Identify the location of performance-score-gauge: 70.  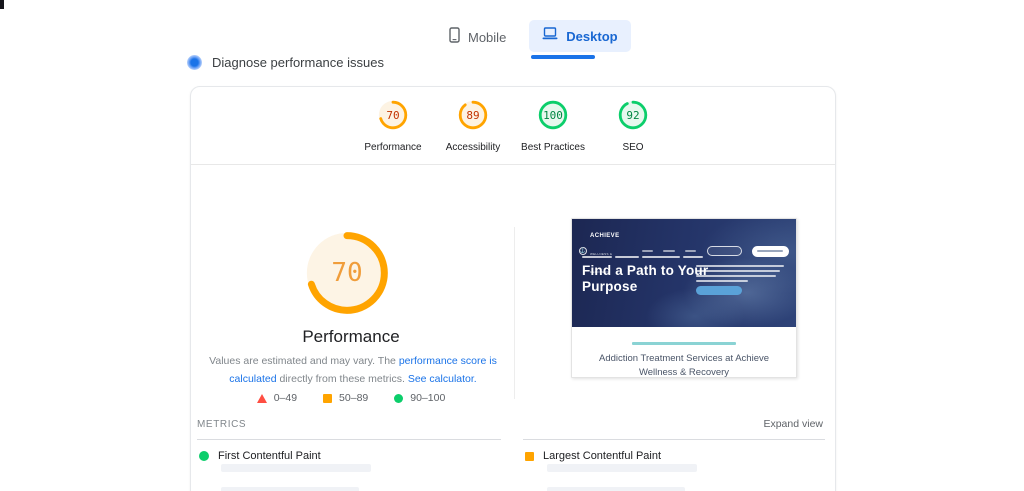
(347, 273).